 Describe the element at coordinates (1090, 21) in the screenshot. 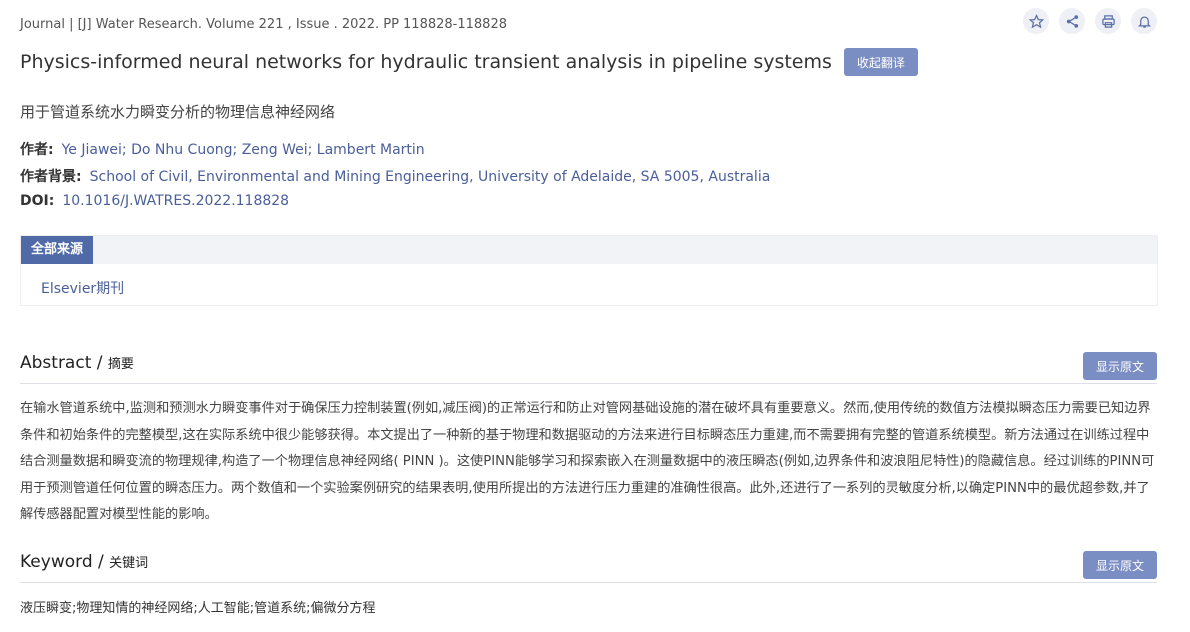

I see `toolbar-icons` at that location.